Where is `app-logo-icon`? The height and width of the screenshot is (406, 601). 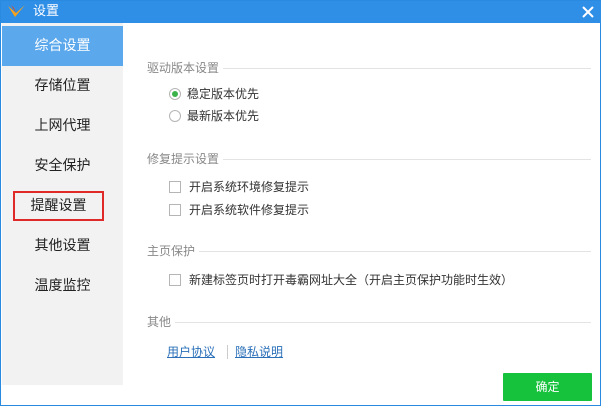
app-logo-icon is located at coordinates (16, 11).